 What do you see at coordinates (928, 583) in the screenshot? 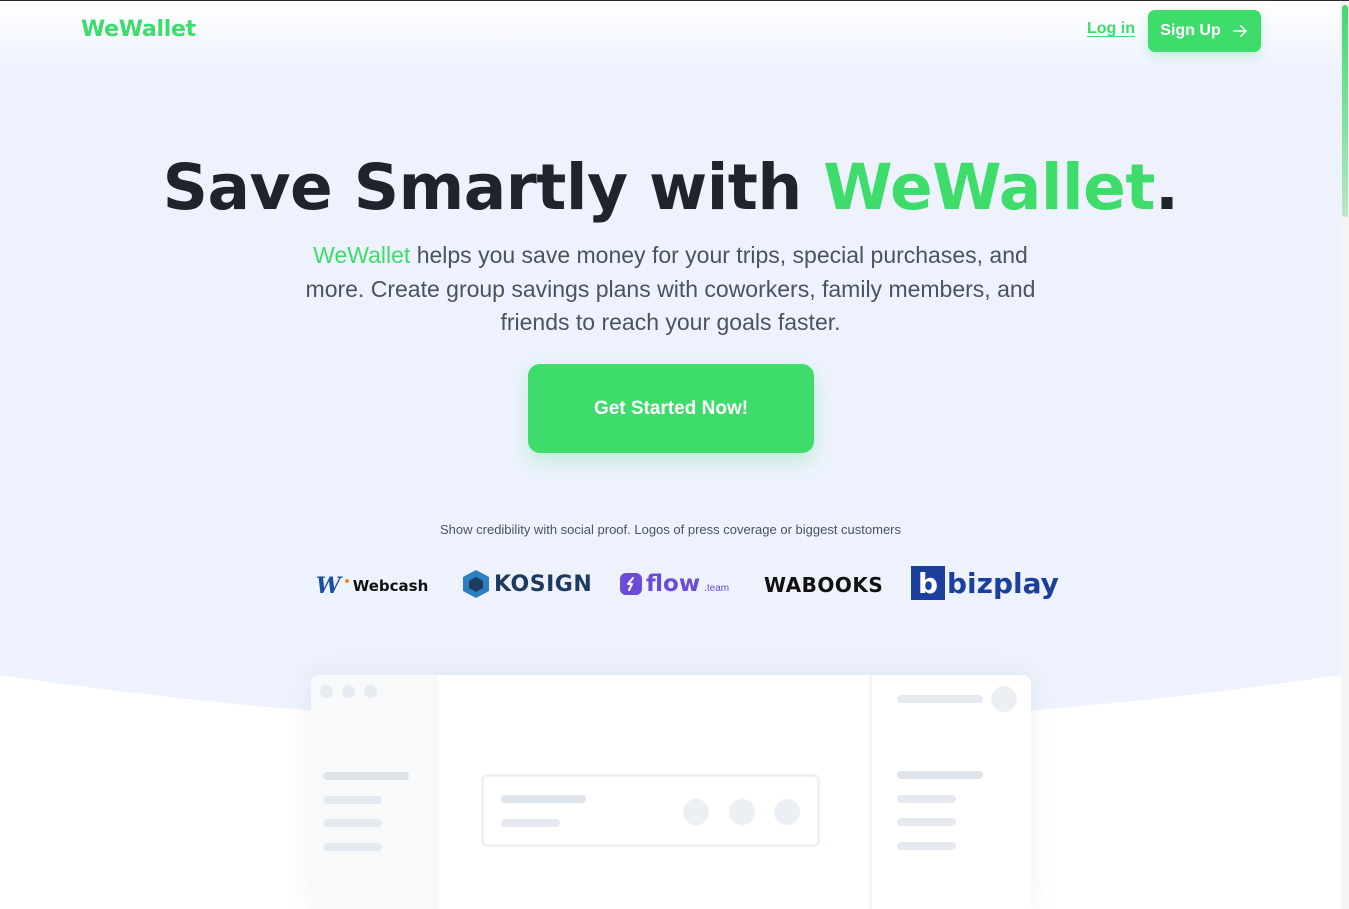
I see `bizplay-b-icon: b` at bounding box center [928, 583].